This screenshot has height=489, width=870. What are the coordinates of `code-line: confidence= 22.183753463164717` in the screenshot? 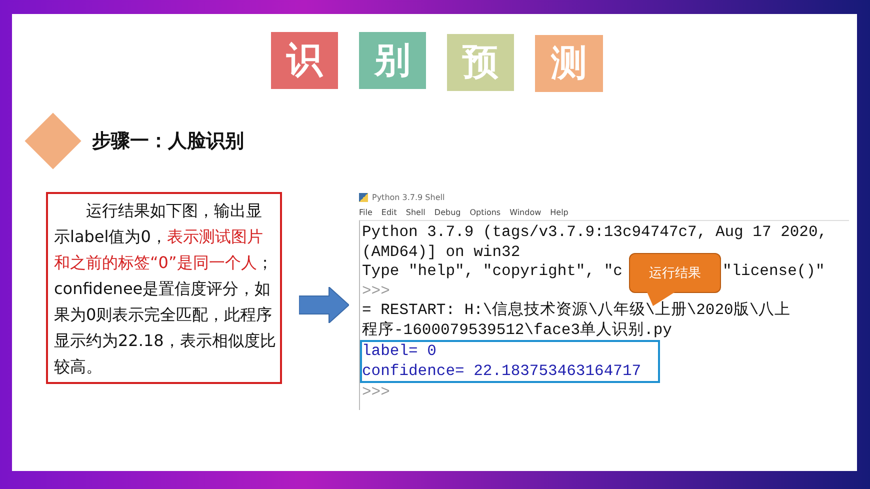 It's located at (502, 371).